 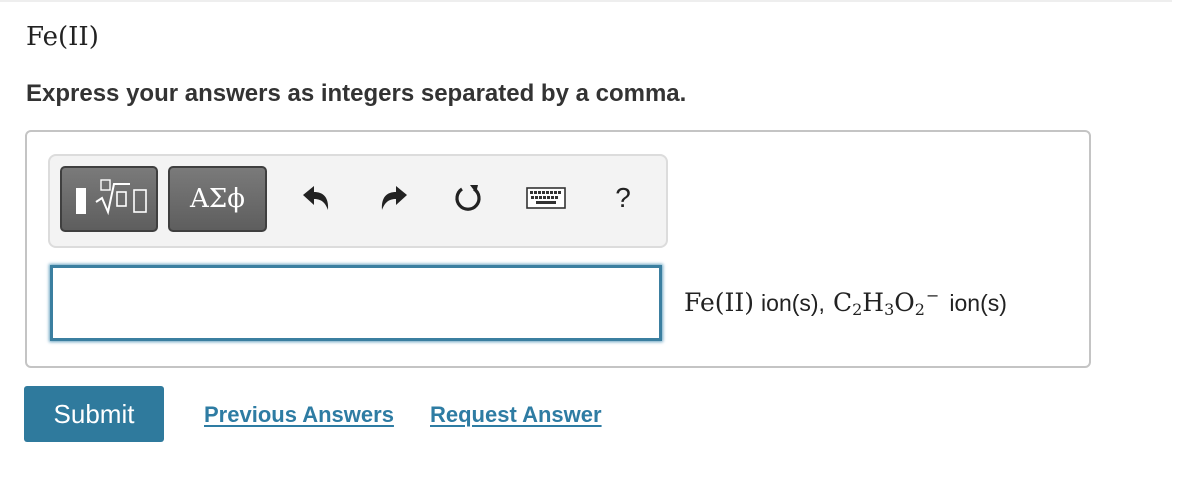 What do you see at coordinates (719, 302) in the screenshot?
I see `ion1-name: Fe(II)` at bounding box center [719, 302].